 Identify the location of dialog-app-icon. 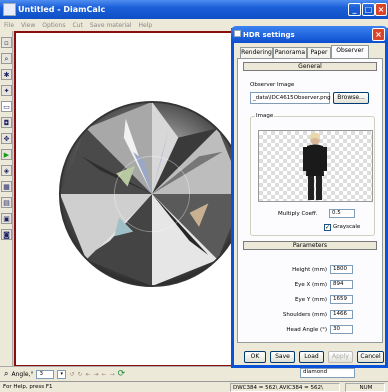
(237, 33).